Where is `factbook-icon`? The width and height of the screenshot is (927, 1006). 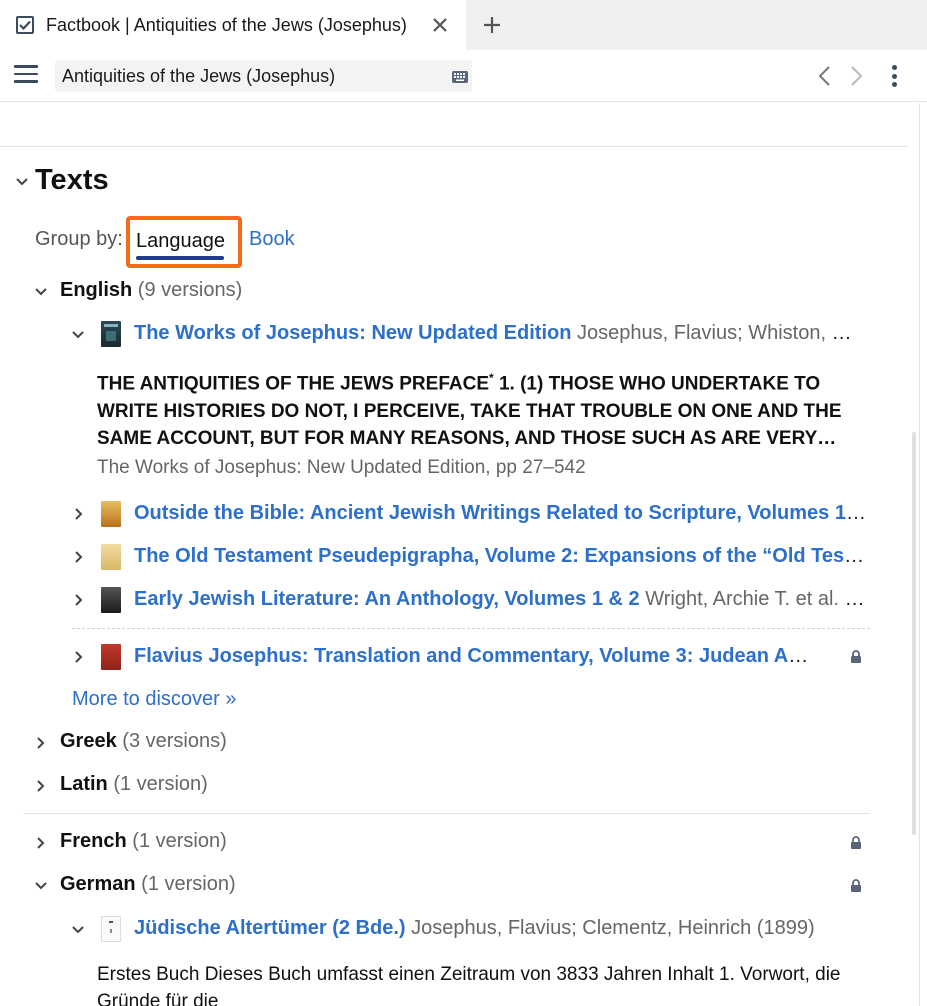
factbook-icon is located at coordinates (25, 25).